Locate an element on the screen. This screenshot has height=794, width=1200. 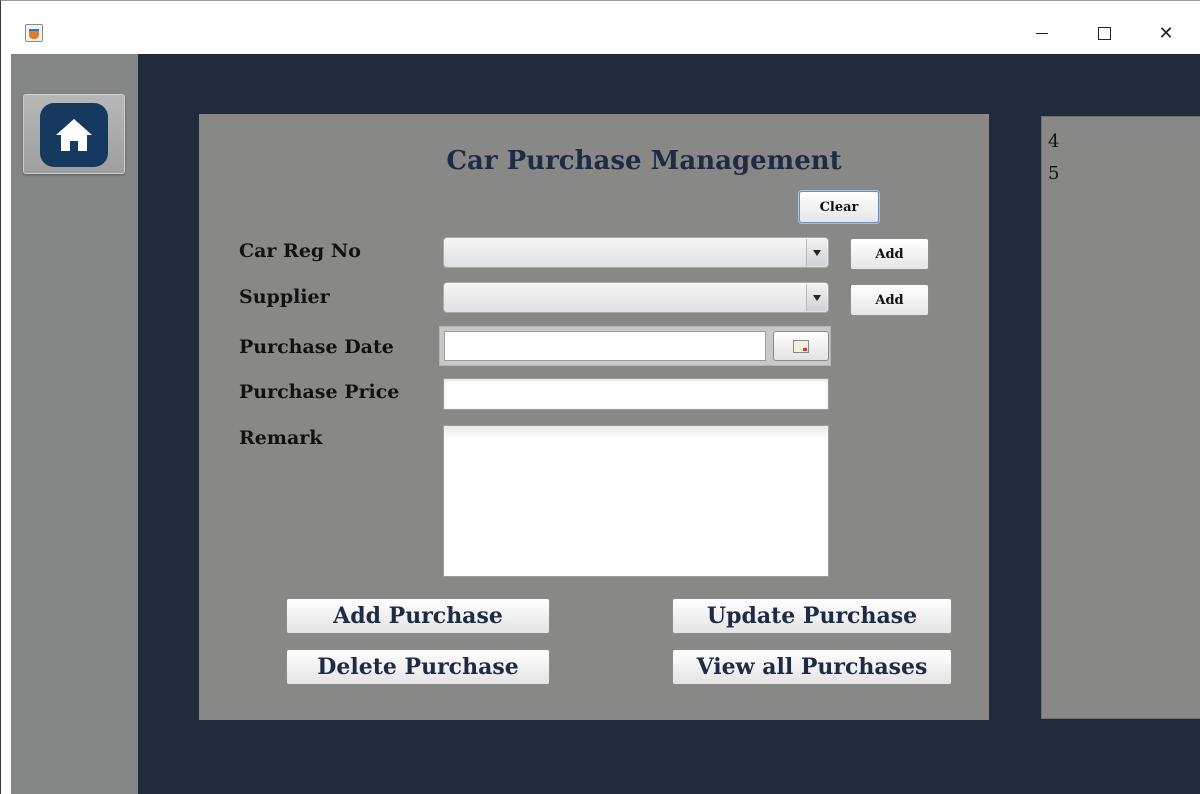
purchase-date-picker is located at coordinates (635, 346).